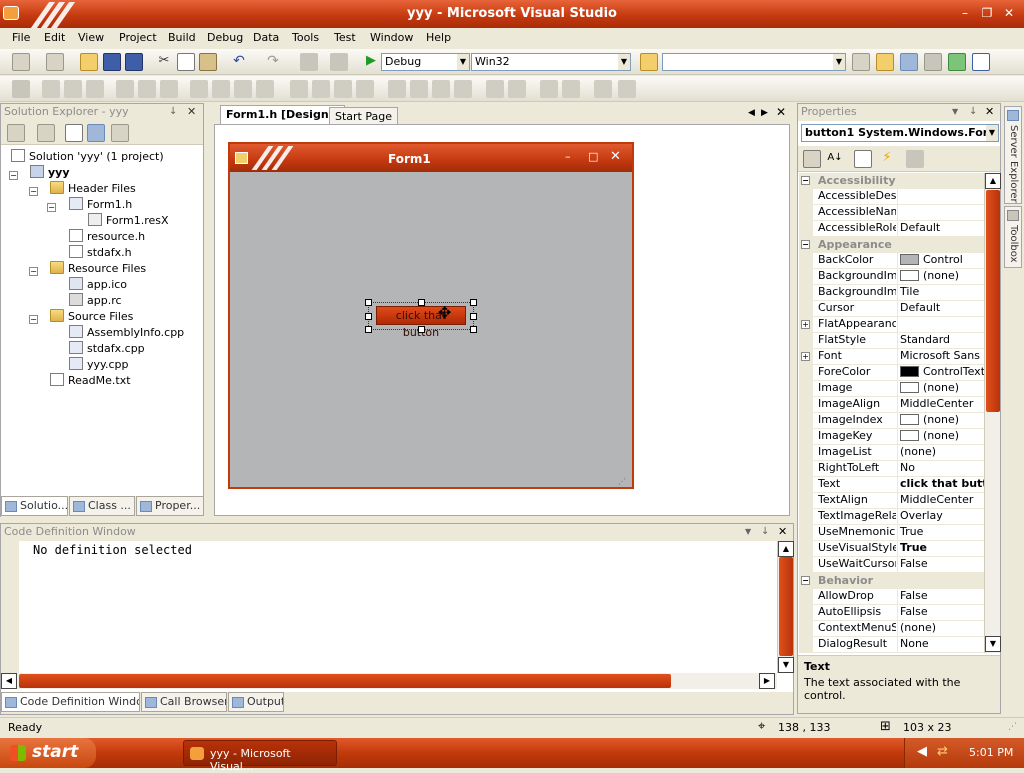 The width and height of the screenshot is (1024, 773). What do you see at coordinates (221, 89) in the screenshot?
I see `make-same-height-icon` at bounding box center [221, 89].